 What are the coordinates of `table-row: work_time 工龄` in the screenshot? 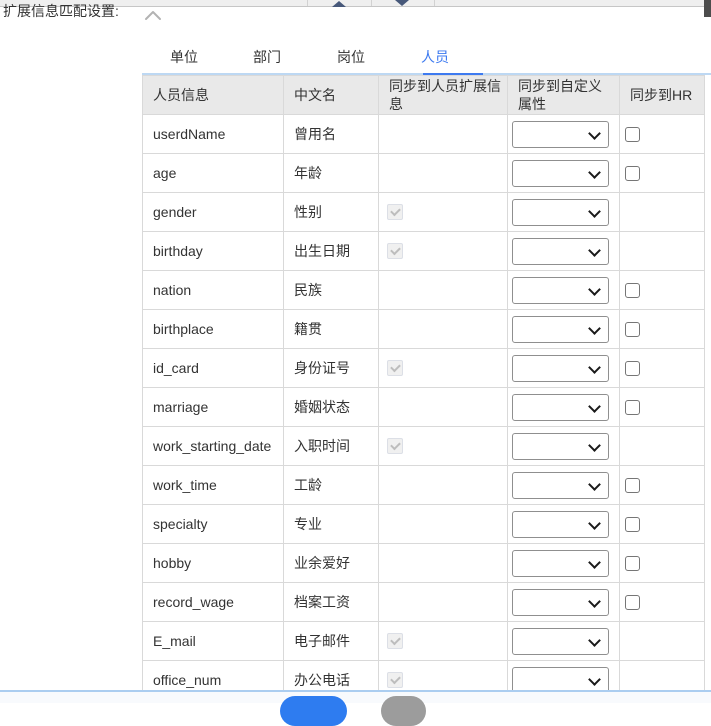 It's located at (423, 485).